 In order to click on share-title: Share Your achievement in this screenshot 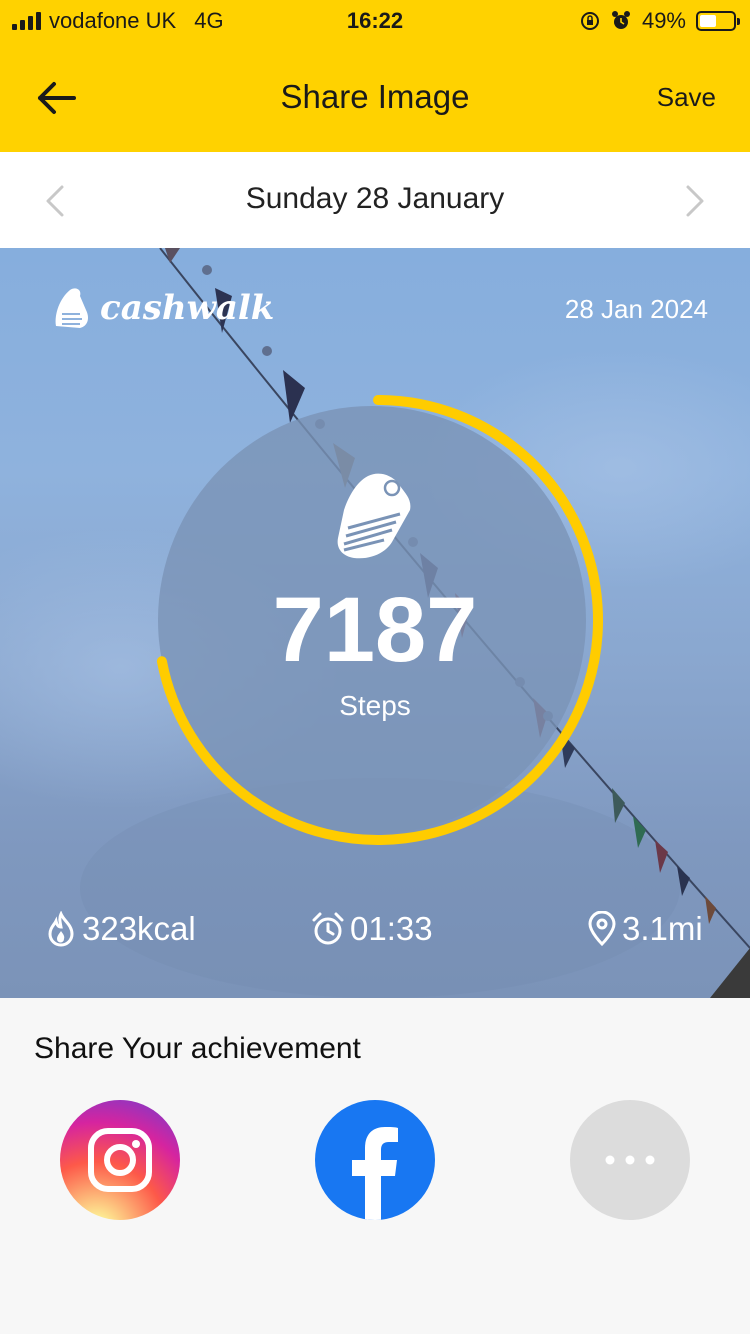, I will do `click(197, 1048)`.